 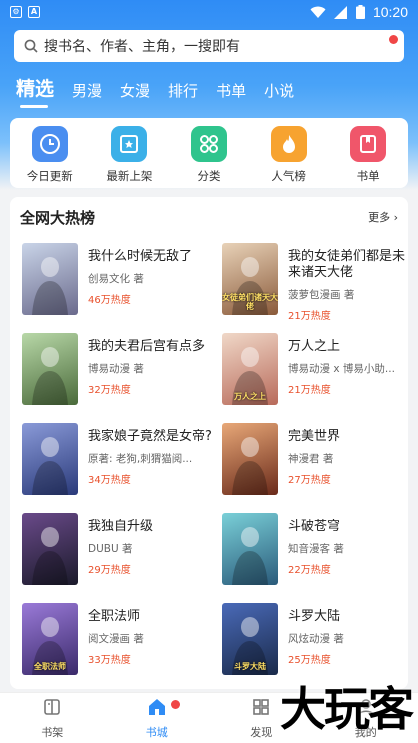 What do you see at coordinates (288, 144) in the screenshot?
I see `flame-icon` at bounding box center [288, 144].